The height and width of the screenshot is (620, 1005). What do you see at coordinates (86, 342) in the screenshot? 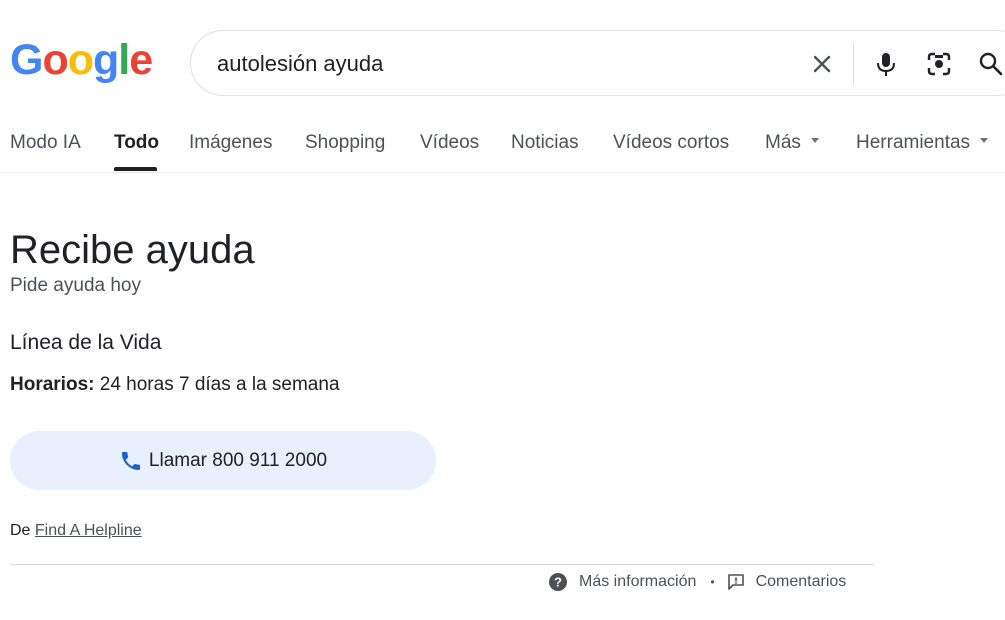
I see `helpline-name: Línea de la Vida` at bounding box center [86, 342].